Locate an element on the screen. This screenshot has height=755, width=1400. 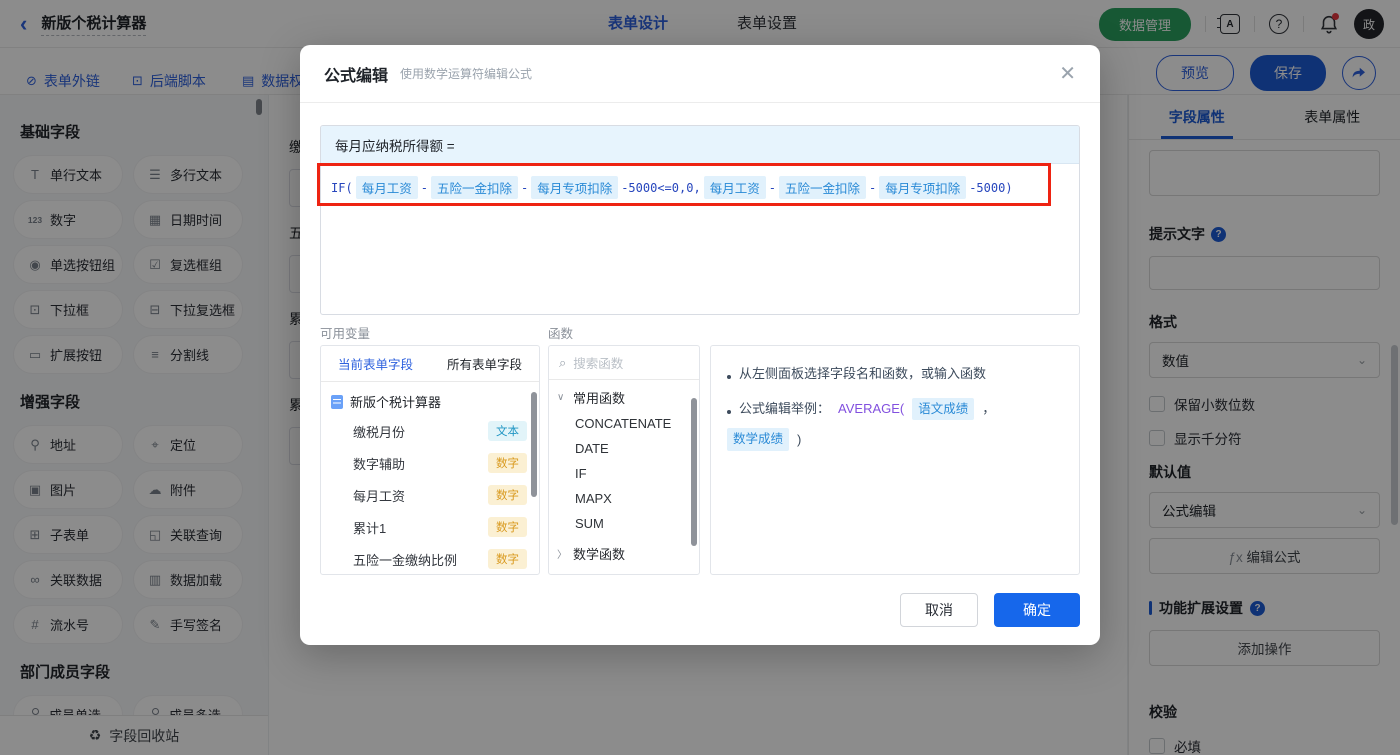
help-example-arg2: 数学成绩 is located at coordinates (758, 439).